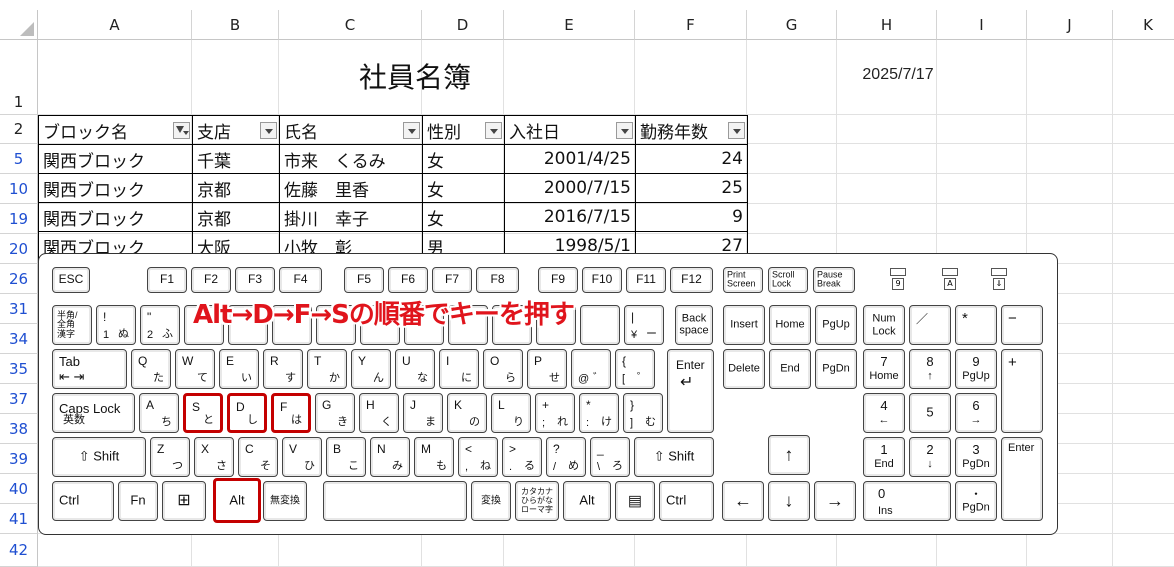  What do you see at coordinates (566, 457) in the screenshot?
I see `key-slash: ? / め` at bounding box center [566, 457].